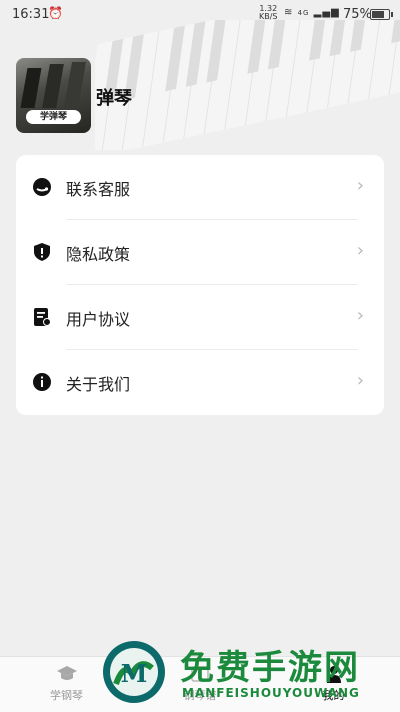  I want to click on network-speed: 1.32 KB/S, so click(268, 12).